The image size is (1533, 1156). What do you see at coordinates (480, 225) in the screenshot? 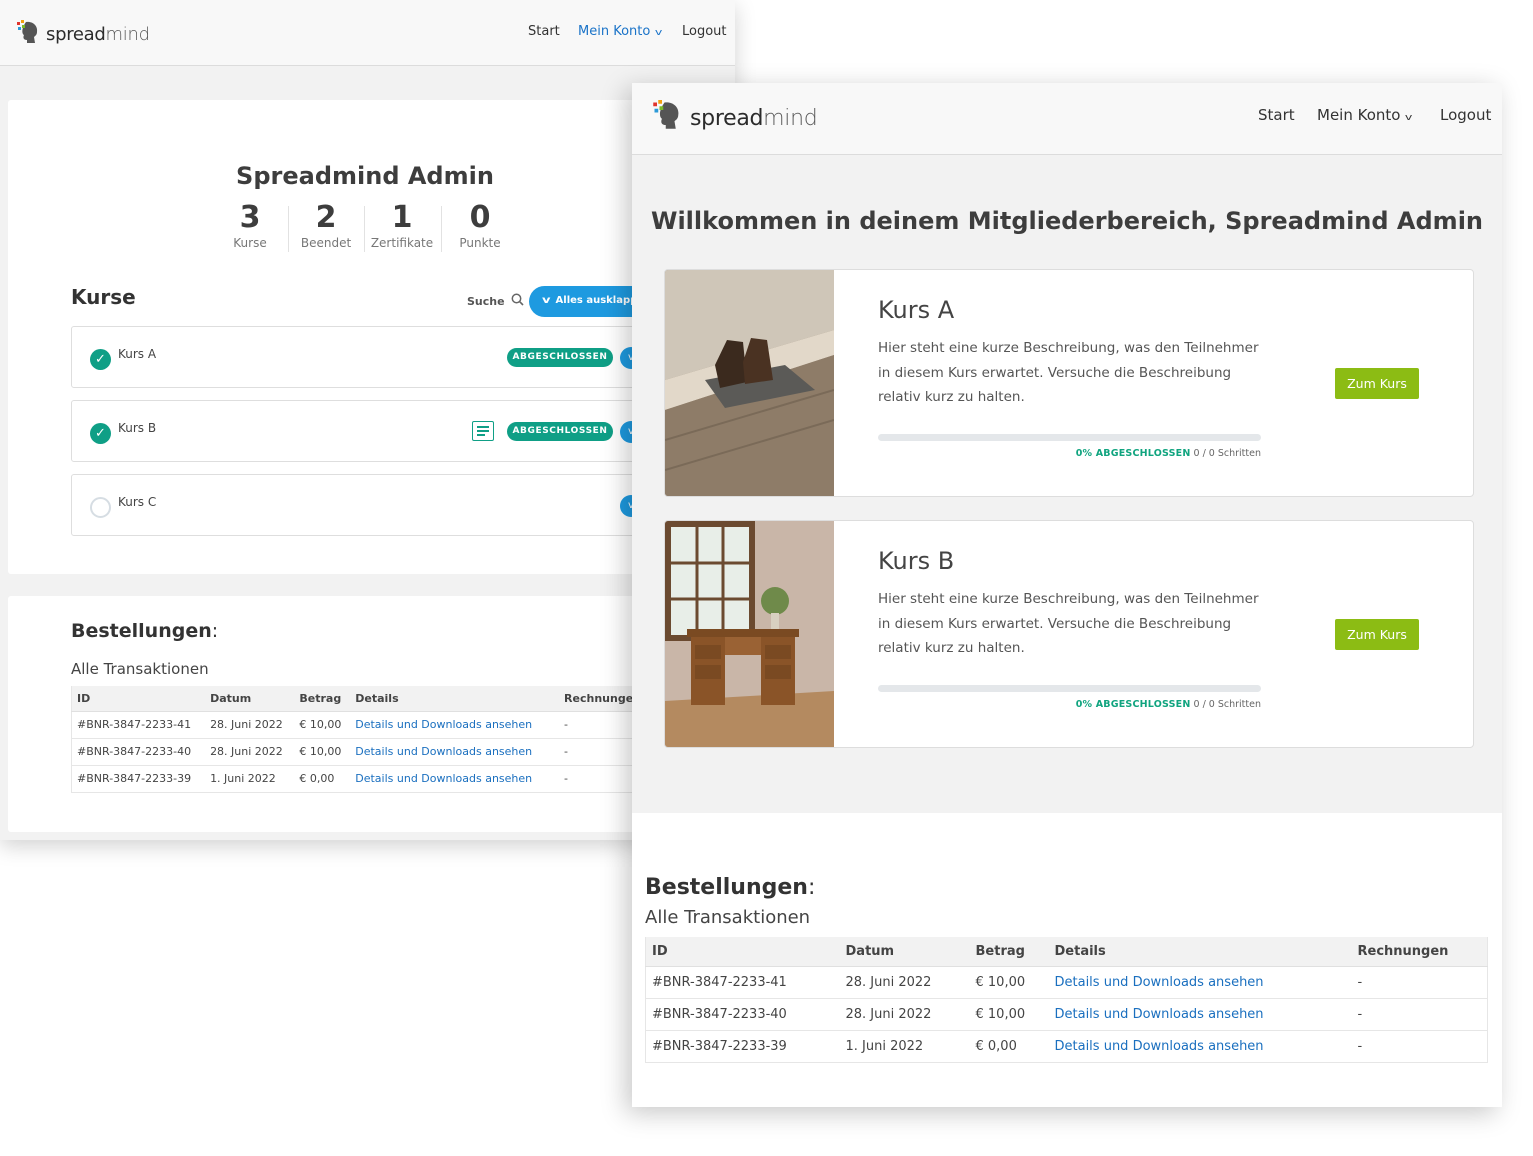
I see `stat-punkte: 0 Punkte` at bounding box center [480, 225].